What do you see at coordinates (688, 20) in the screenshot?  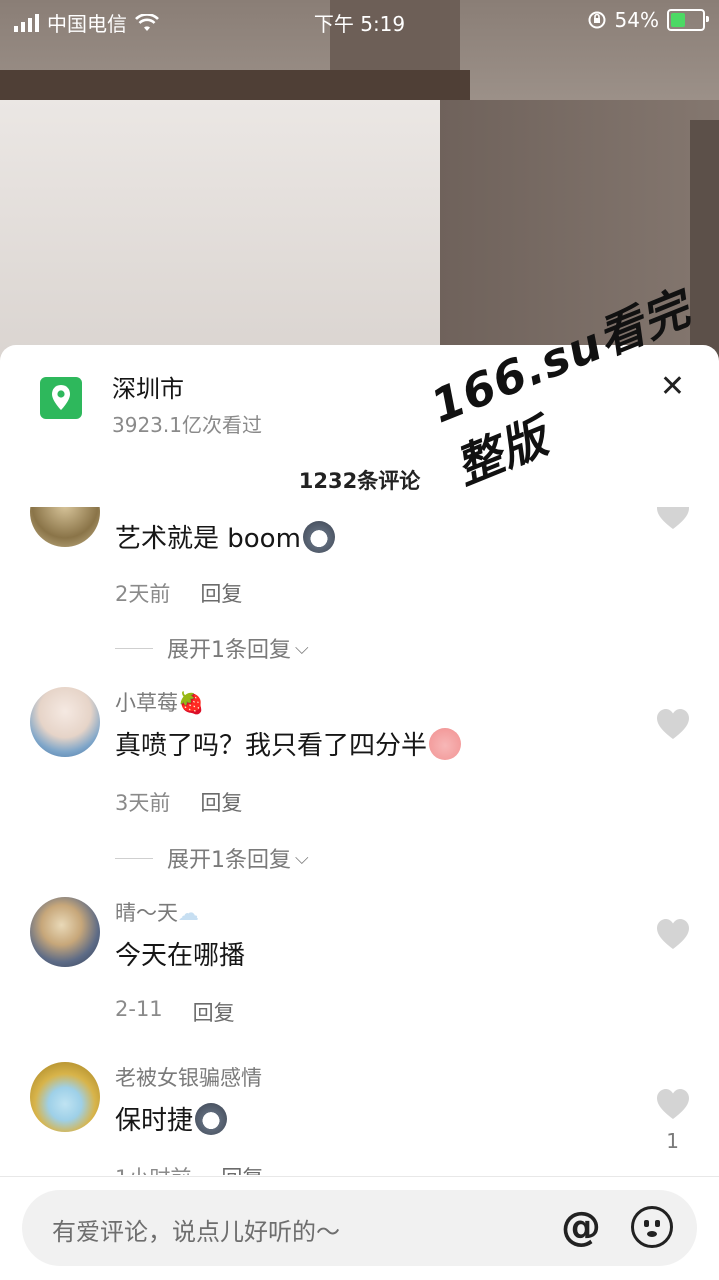 I see `battery-icon` at bounding box center [688, 20].